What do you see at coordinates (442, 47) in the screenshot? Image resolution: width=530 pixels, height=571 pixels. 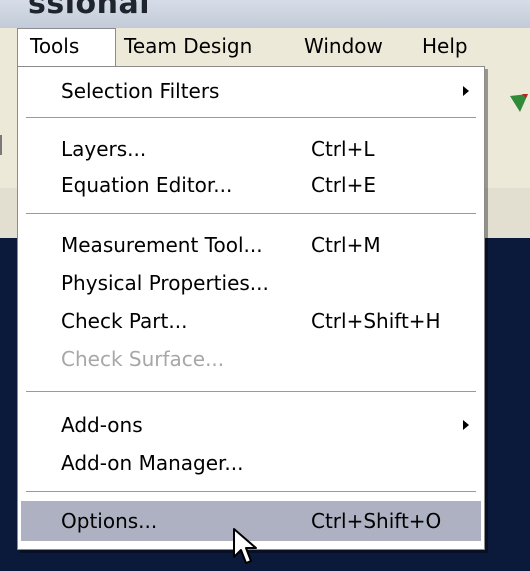 I see `menu-help: Help` at bounding box center [442, 47].